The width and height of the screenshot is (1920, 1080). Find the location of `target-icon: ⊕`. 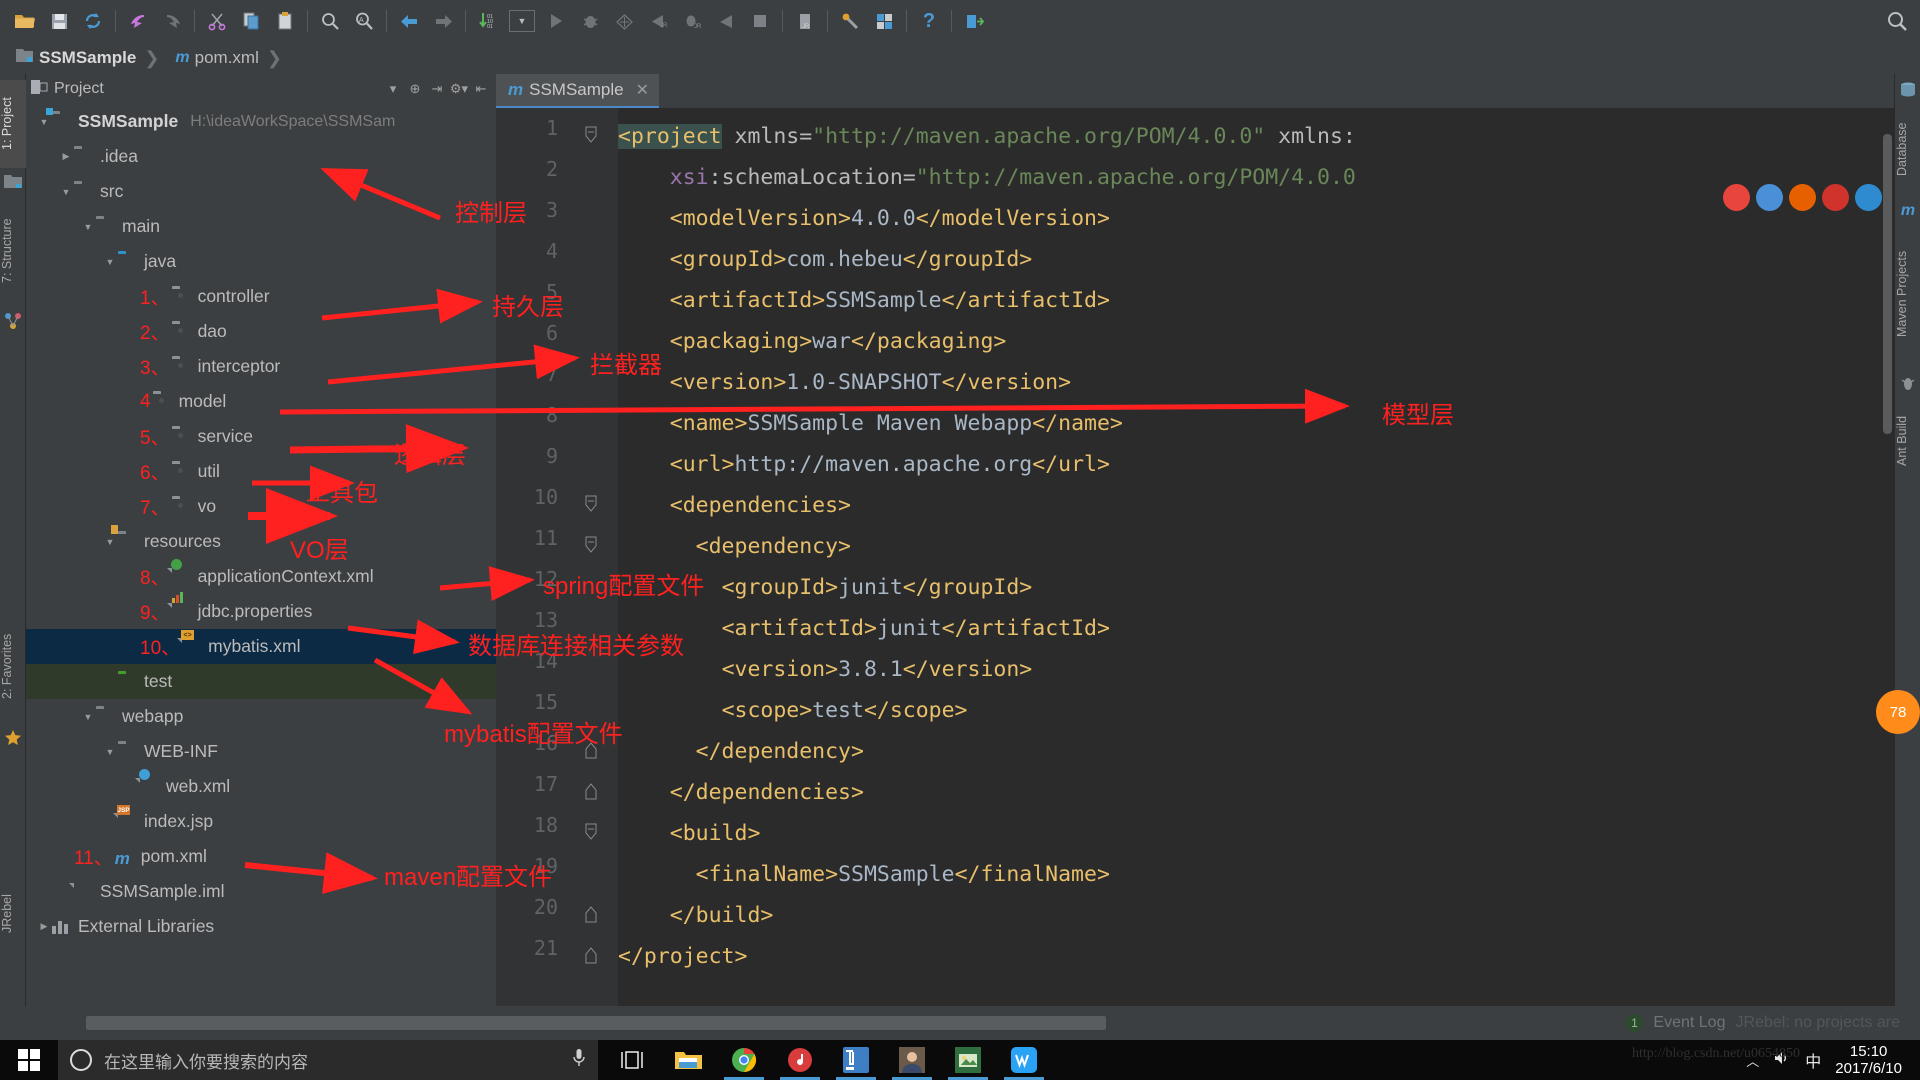

target-icon: ⊕ is located at coordinates (415, 89).